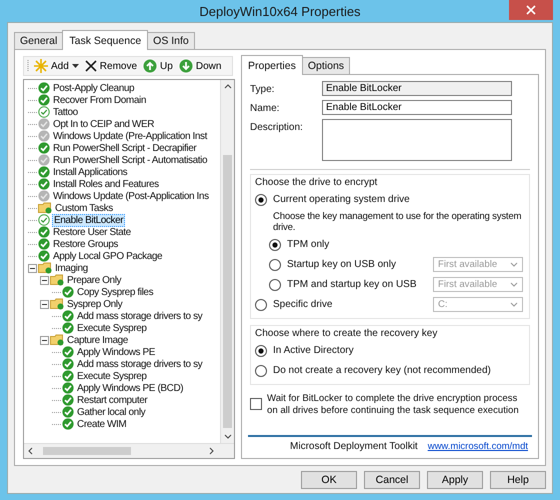 The width and height of the screenshot is (560, 500). I want to click on dialog-button: Apply, so click(455, 480).